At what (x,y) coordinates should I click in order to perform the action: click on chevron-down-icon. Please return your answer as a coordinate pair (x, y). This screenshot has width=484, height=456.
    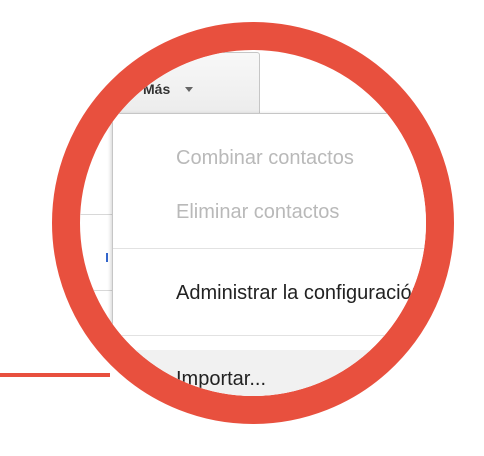
    Looking at the image, I should click on (189, 89).